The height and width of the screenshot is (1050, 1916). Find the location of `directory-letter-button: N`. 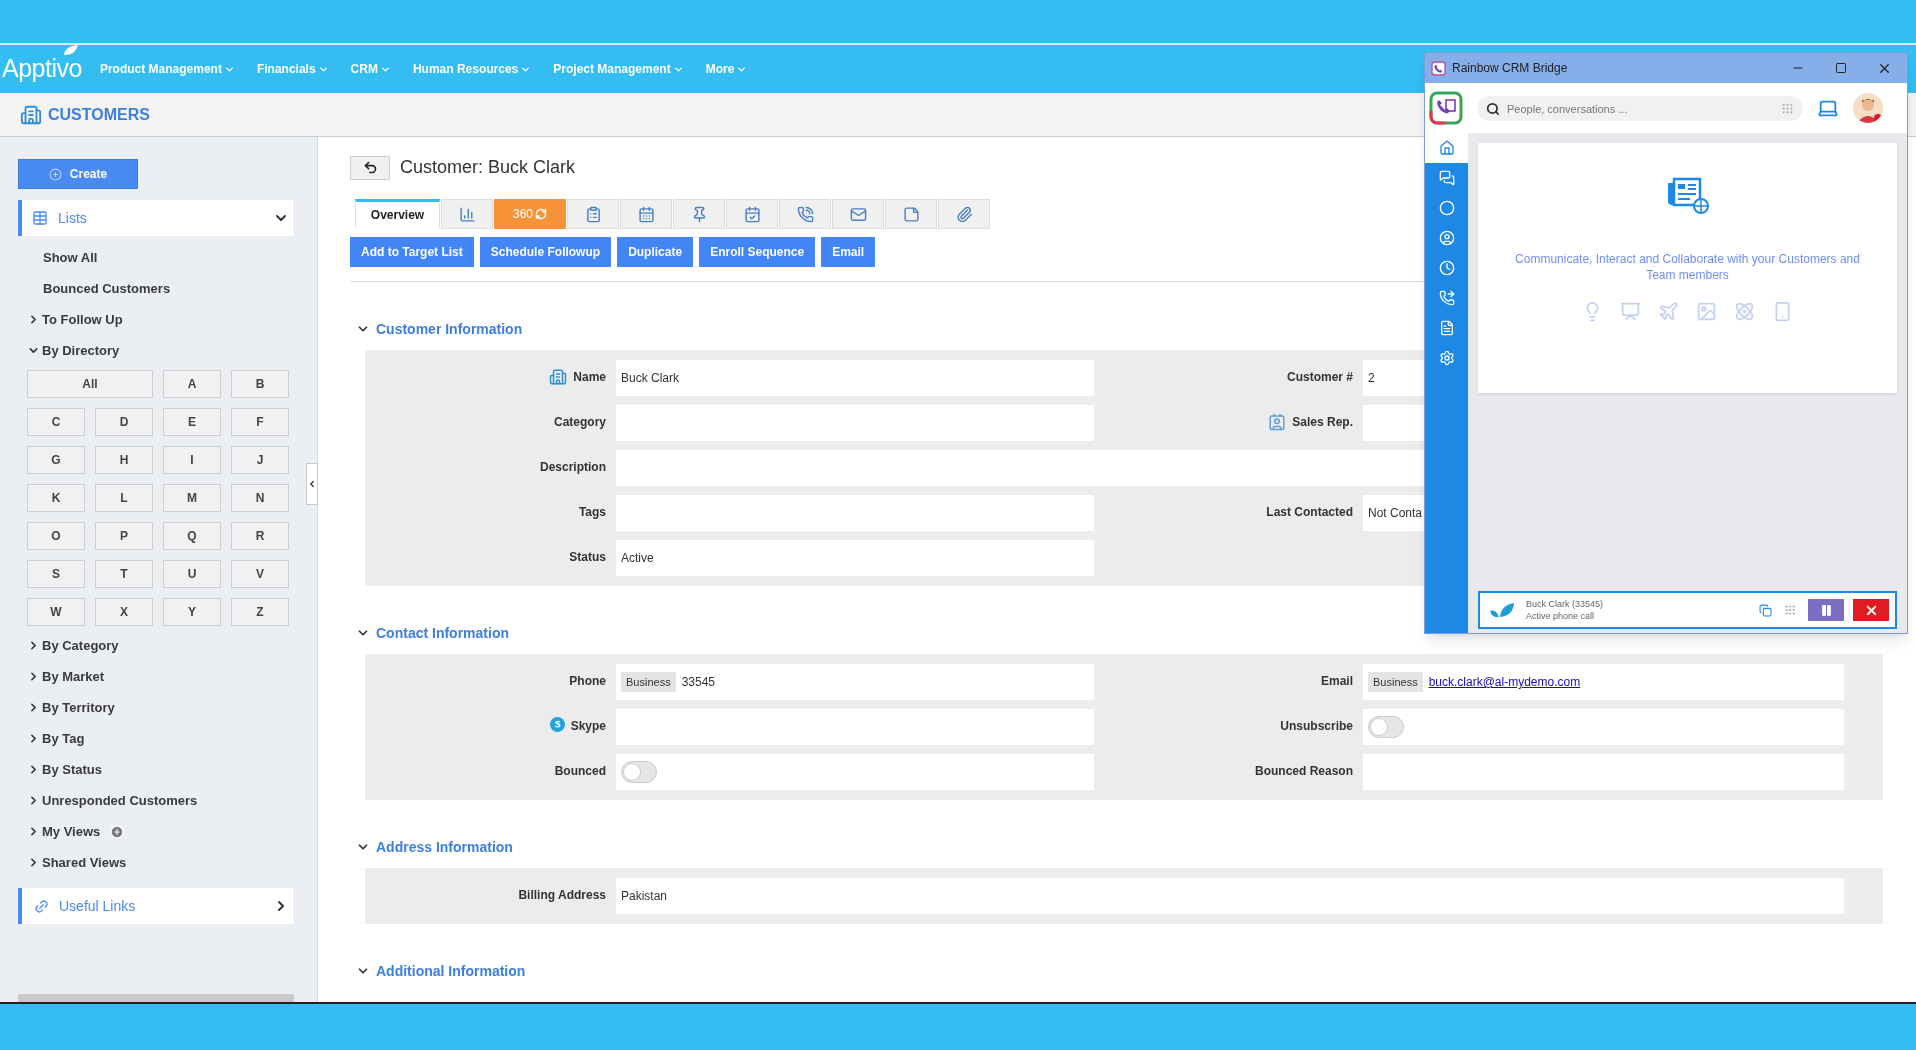

directory-letter-button: N is located at coordinates (260, 498).